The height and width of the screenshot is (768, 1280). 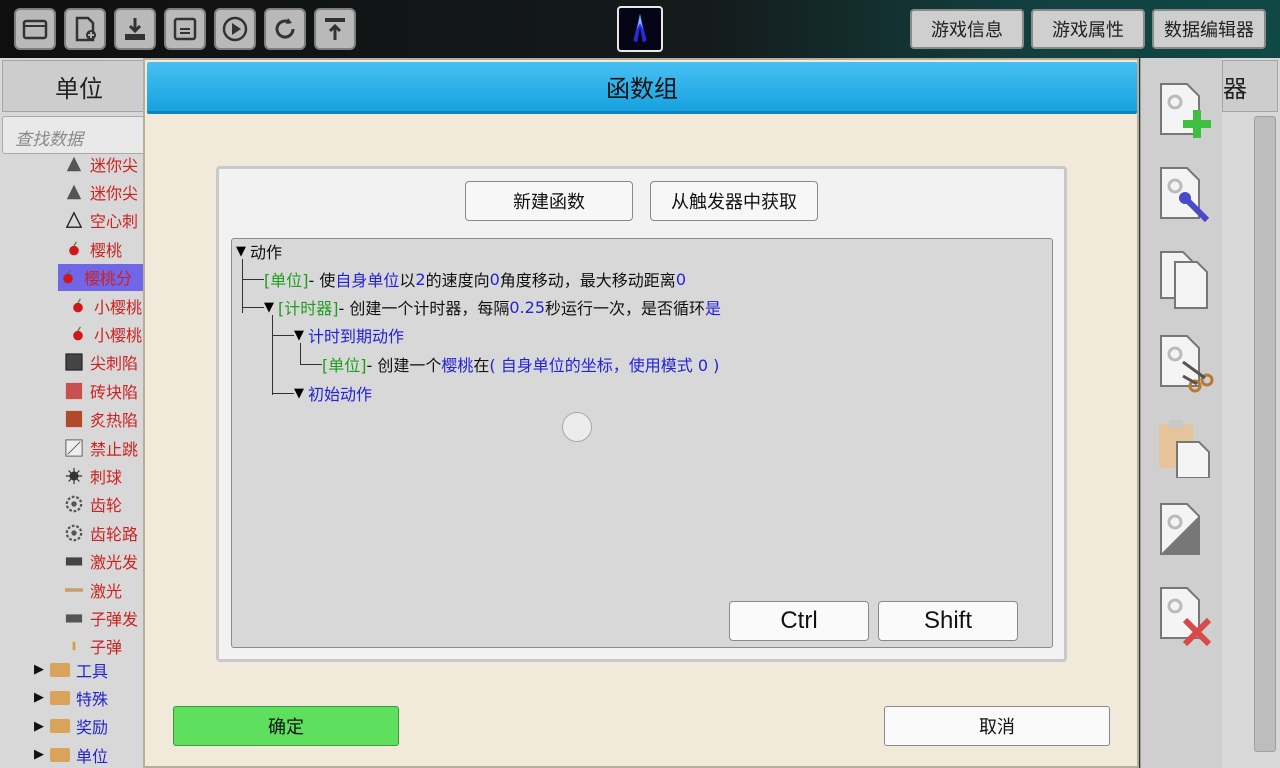 What do you see at coordinates (107, 617) in the screenshot?
I see `tree-item: 子弹发` at bounding box center [107, 617].